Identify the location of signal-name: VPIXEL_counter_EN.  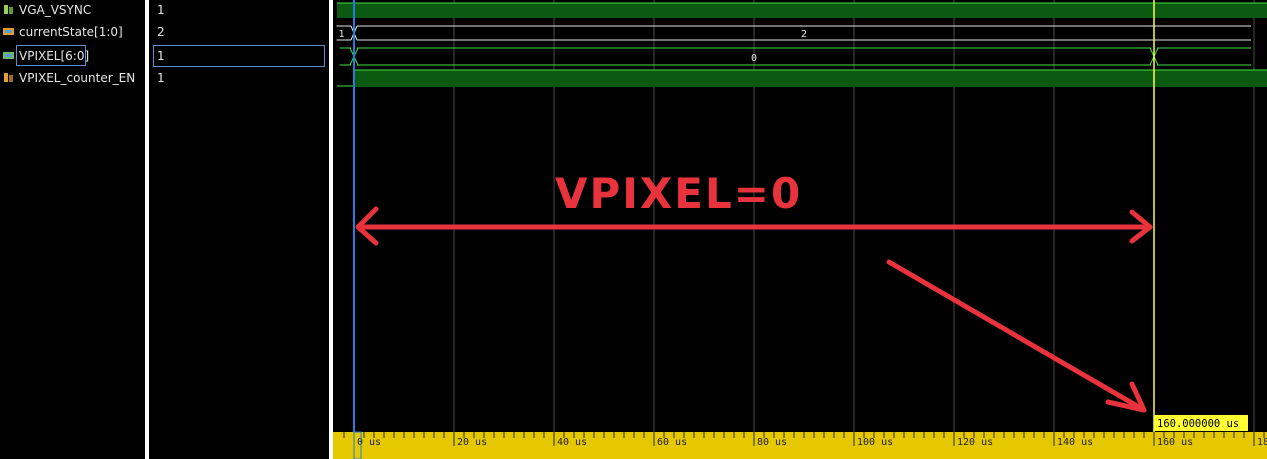
(77, 78).